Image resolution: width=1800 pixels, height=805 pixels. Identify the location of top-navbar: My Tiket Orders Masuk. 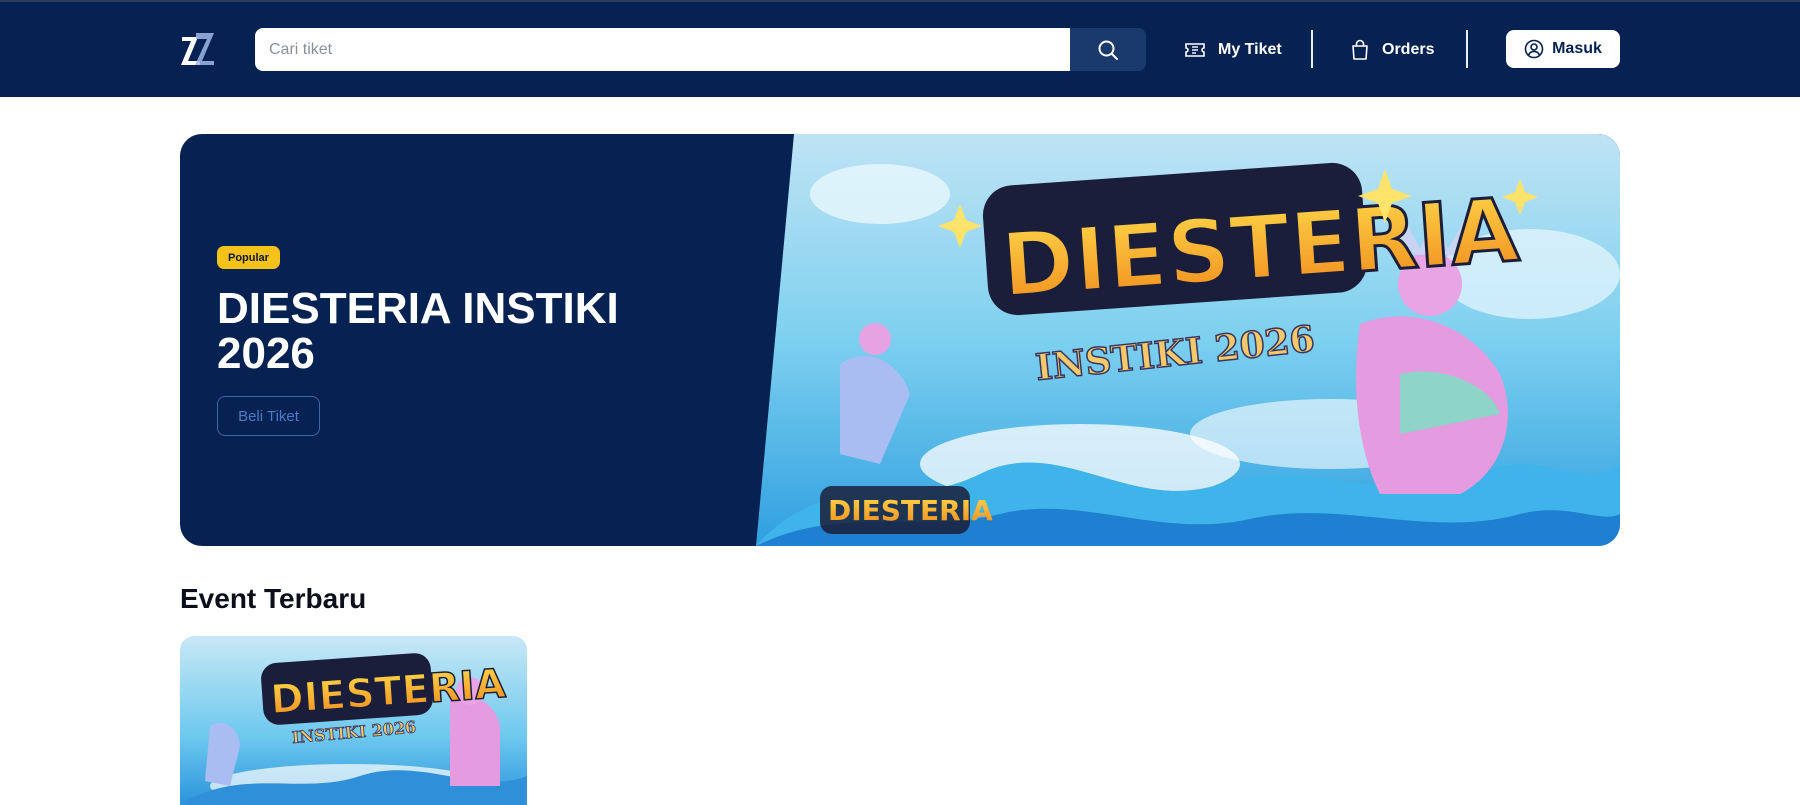
(900, 48).